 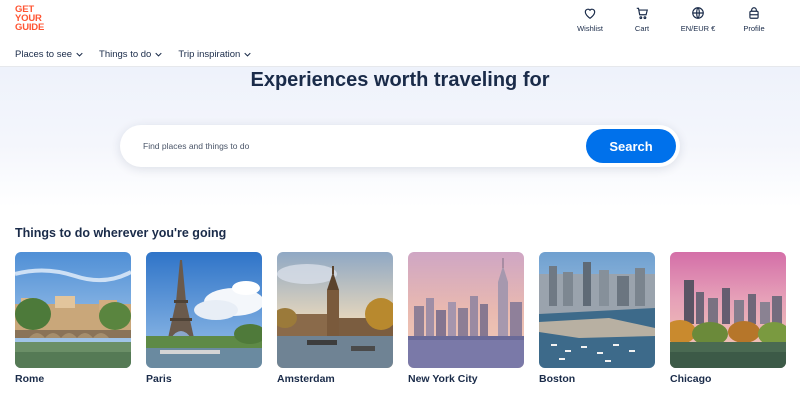 I want to click on destination-label: Boston, so click(x=557, y=379).